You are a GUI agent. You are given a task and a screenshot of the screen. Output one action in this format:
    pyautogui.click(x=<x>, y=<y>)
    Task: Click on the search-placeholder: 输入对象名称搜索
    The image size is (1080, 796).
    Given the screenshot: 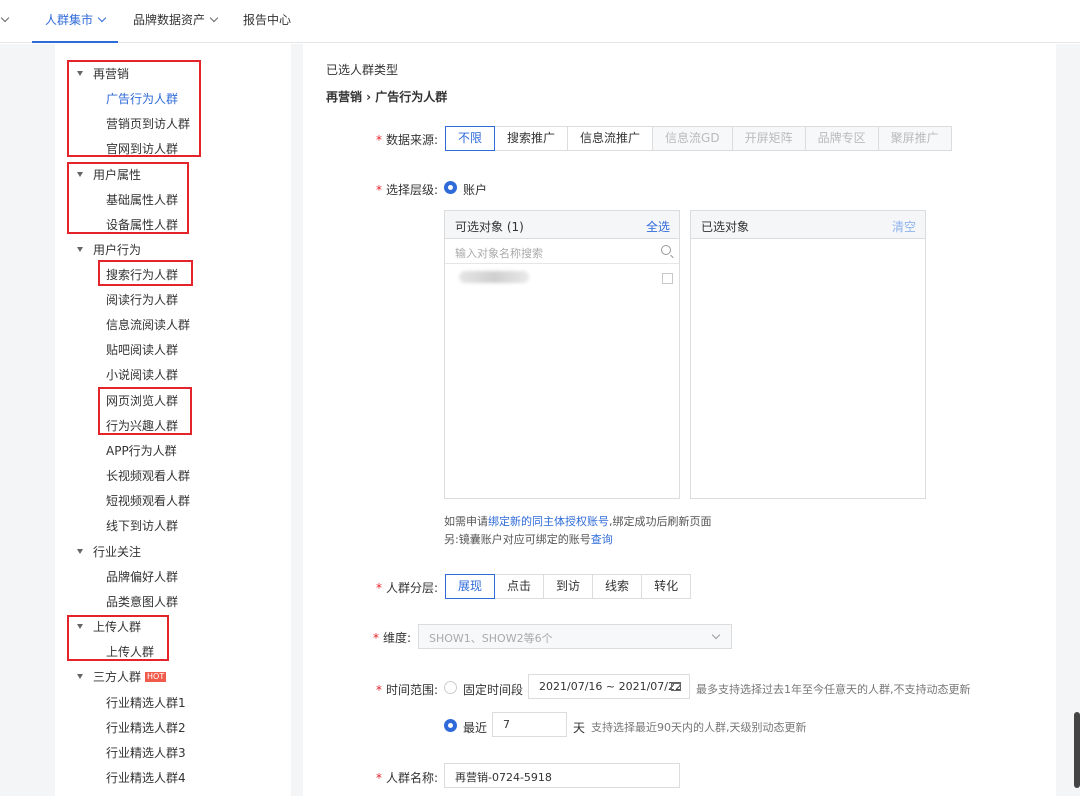 What is the action you would take?
    pyautogui.click(x=499, y=253)
    